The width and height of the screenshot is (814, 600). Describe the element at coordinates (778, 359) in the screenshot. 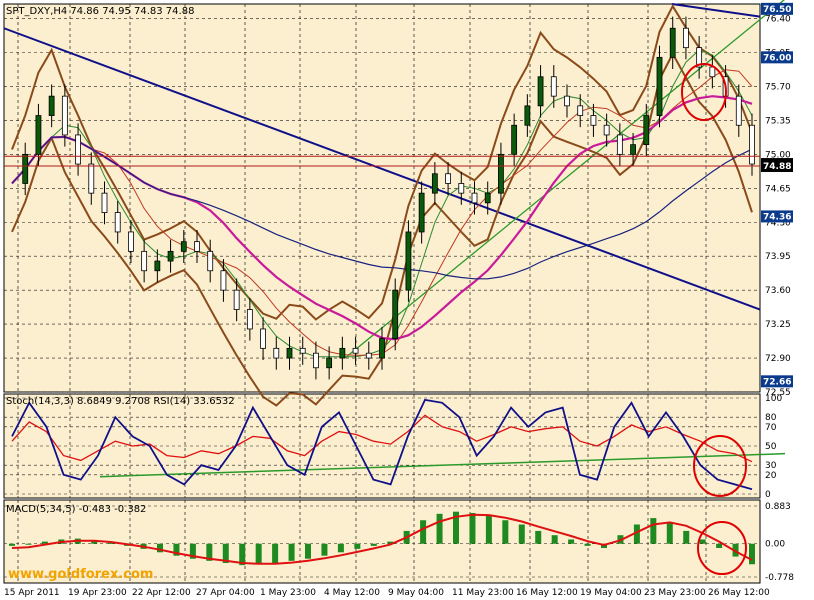

I see `y-tick-label: 72.90` at that location.